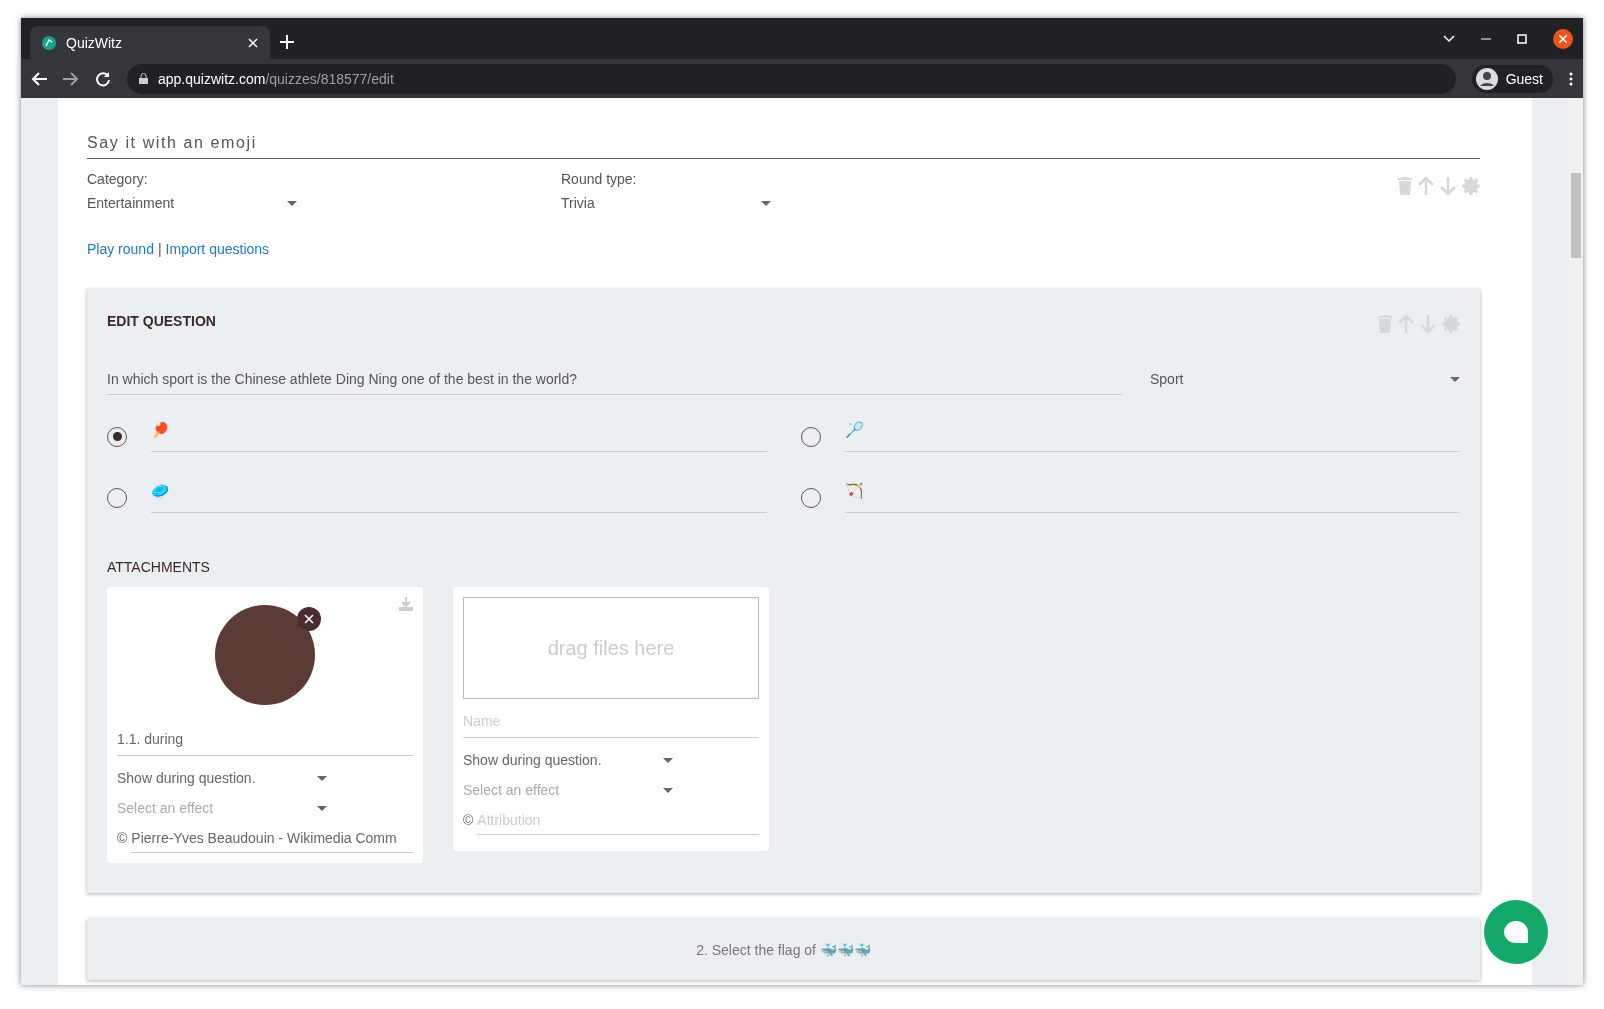 The width and height of the screenshot is (1604, 1009). What do you see at coordinates (1576, 541) in the screenshot?
I see `scrollbar` at bounding box center [1576, 541].